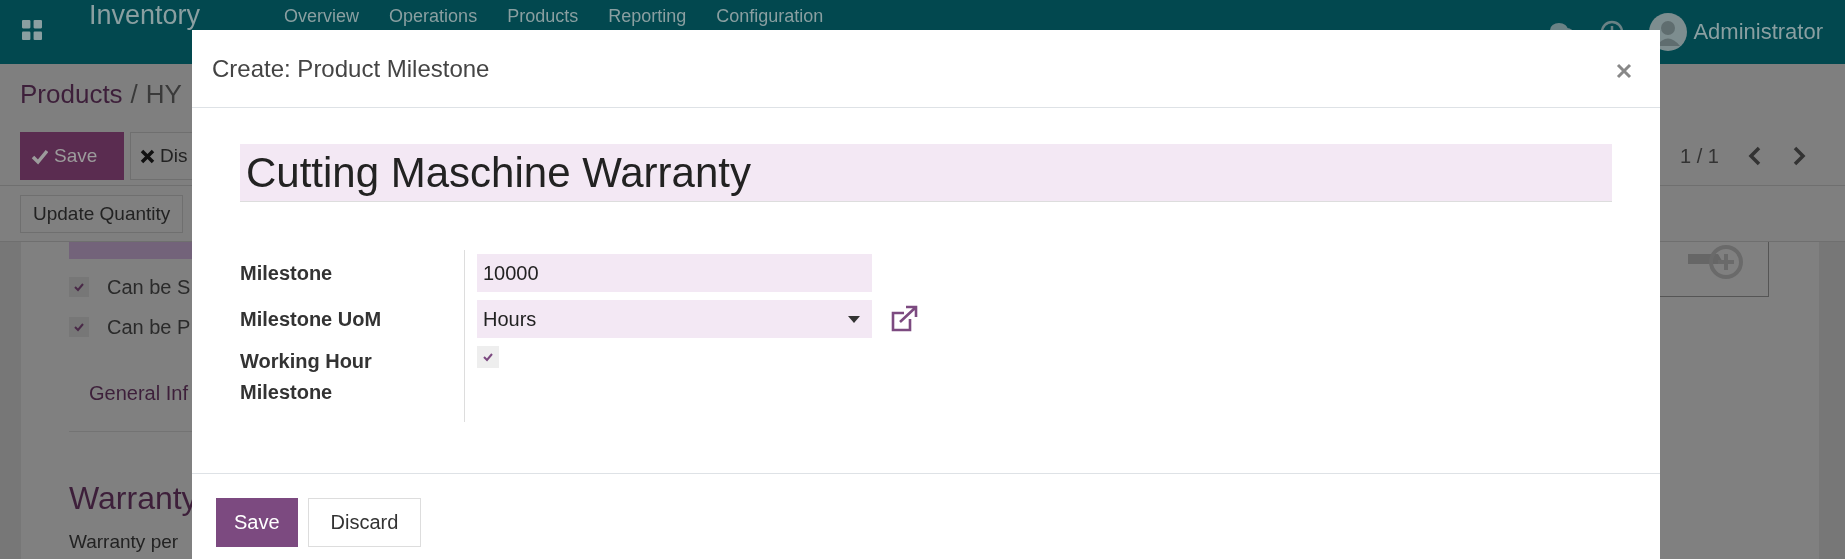 The height and width of the screenshot is (559, 1845). I want to click on uom-select: Hours, so click(674, 319).